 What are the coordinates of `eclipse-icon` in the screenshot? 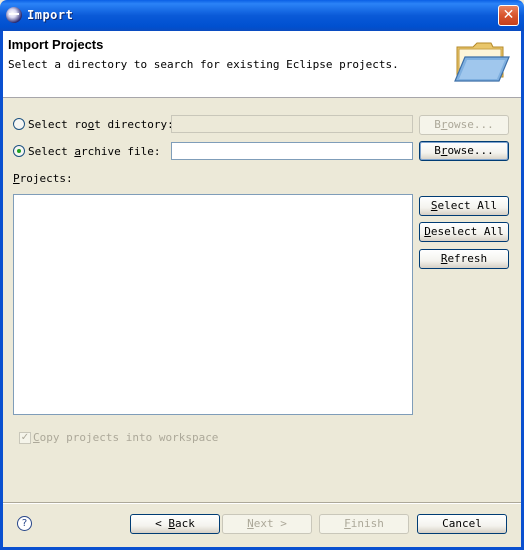 It's located at (14, 15).